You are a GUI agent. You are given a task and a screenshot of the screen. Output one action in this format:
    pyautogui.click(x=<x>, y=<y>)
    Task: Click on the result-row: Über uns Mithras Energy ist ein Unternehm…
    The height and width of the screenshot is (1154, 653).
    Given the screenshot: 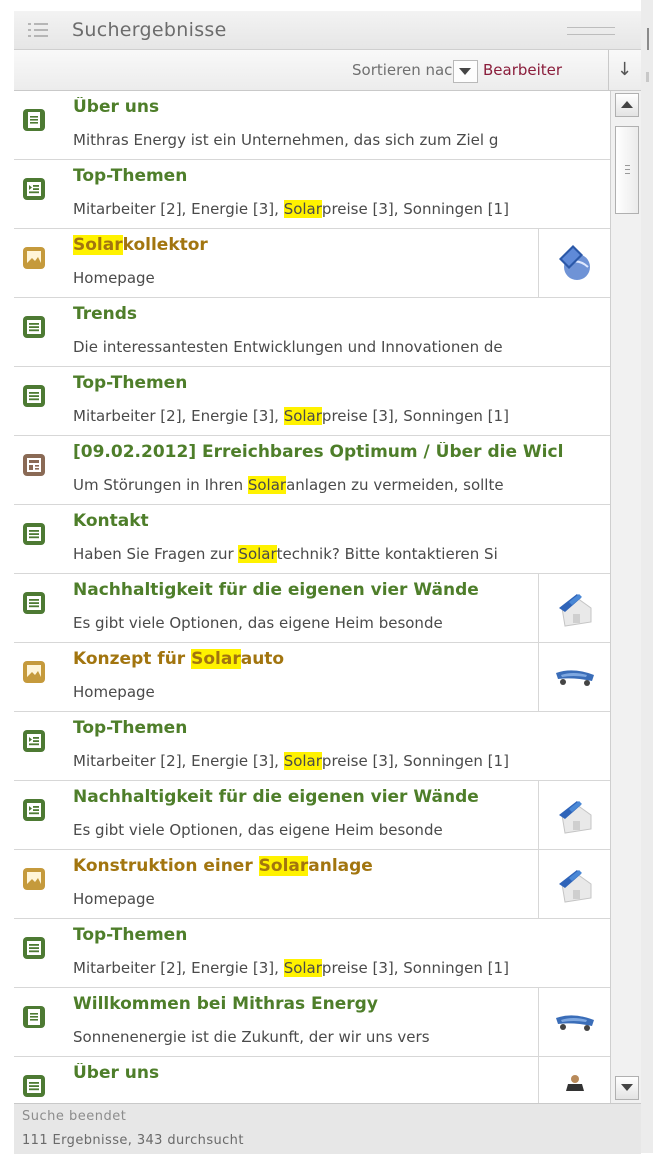 What is the action you would take?
    pyautogui.click(x=312, y=125)
    